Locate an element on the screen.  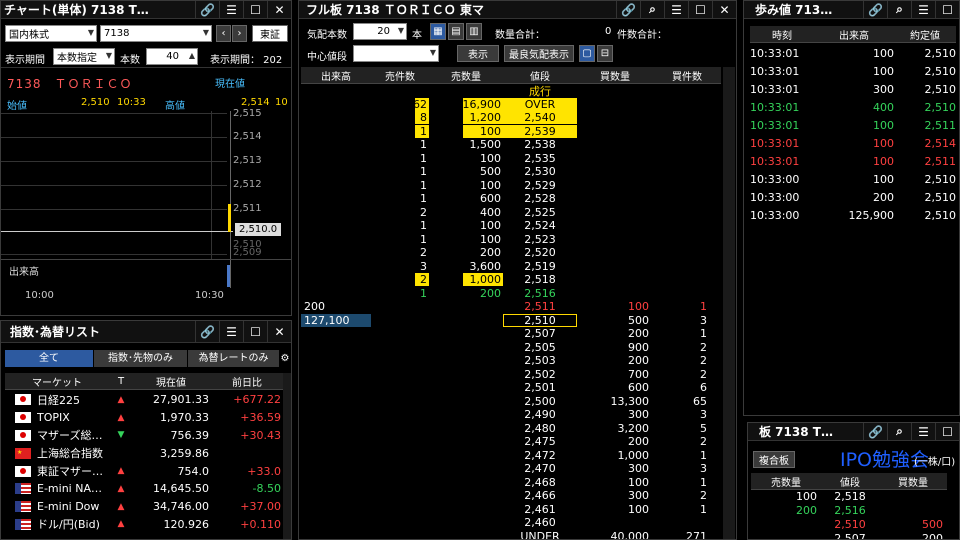
next-button: › is located at coordinates (239, 33).